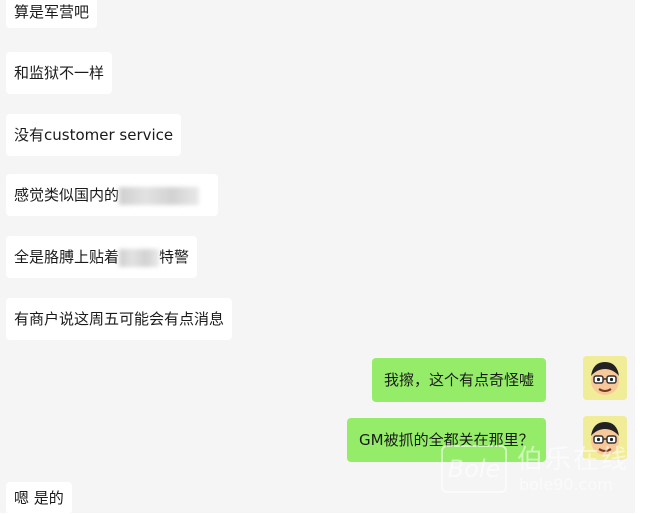 The width and height of the screenshot is (645, 514). Describe the element at coordinates (474, 469) in the screenshot. I see `watermark-logo: Bole` at that location.